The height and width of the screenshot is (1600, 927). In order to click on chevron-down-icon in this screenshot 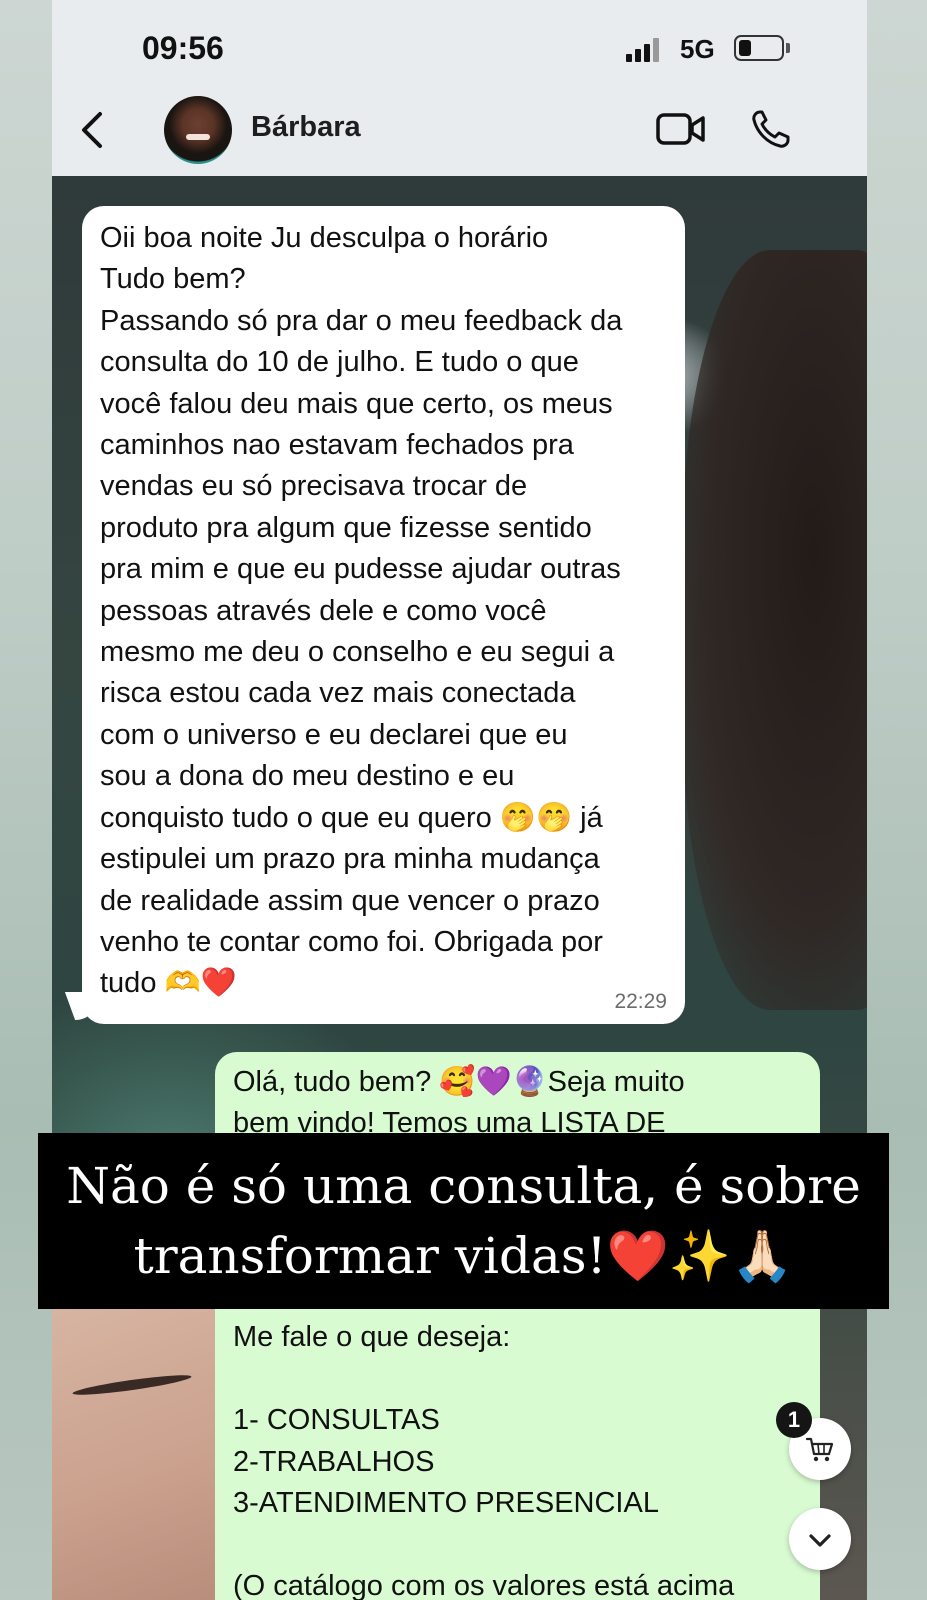, I will do `click(820, 1540)`.